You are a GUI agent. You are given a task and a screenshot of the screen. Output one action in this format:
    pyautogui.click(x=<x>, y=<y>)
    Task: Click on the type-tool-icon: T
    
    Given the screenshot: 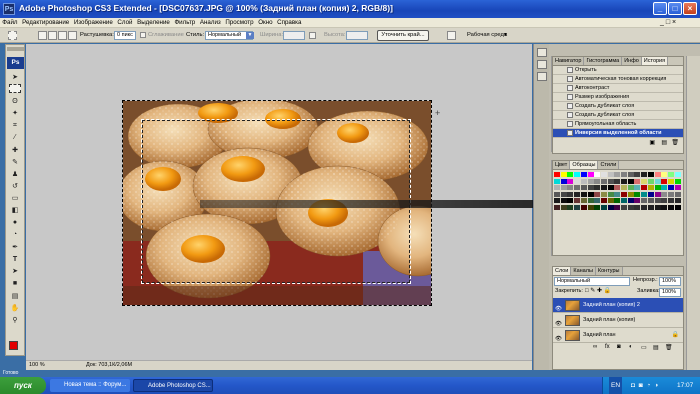 What is the action you would take?
    pyautogui.click(x=15, y=259)
    